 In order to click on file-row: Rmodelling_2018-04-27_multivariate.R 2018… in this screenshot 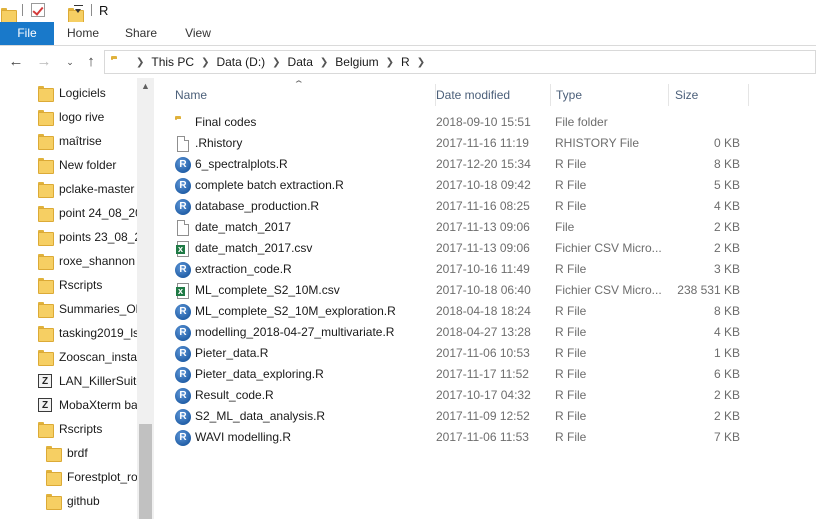, I will do `click(485, 332)`.